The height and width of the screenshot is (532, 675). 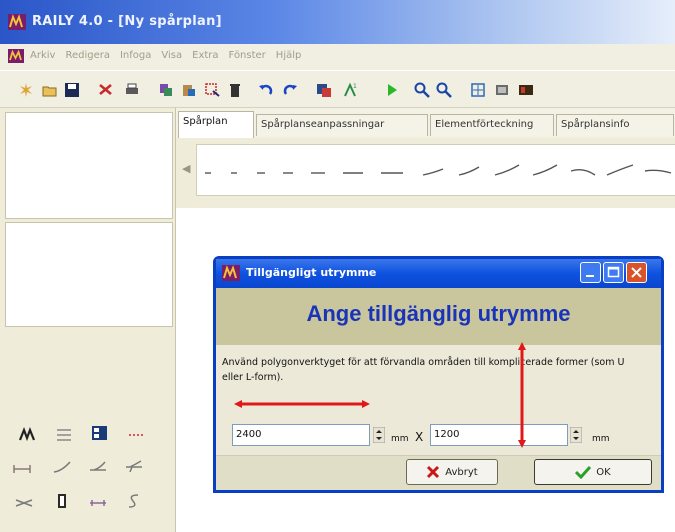 I want to click on cut-icon, so click(x=106, y=90).